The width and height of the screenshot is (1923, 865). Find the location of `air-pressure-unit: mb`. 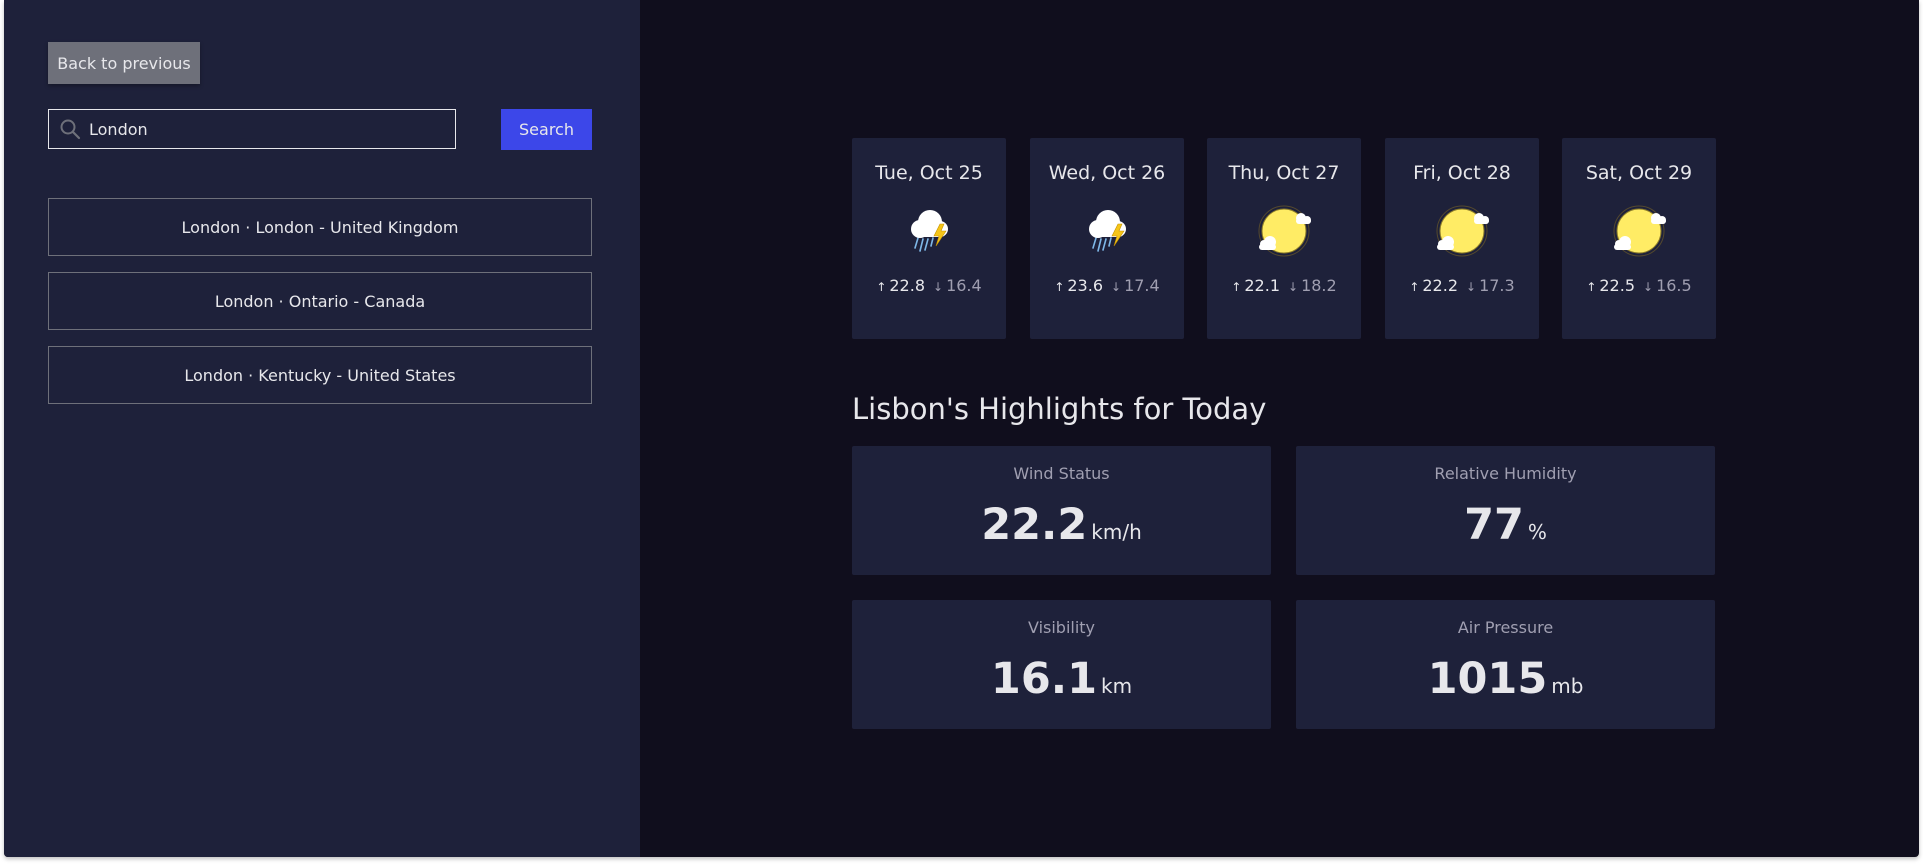

air-pressure-unit: mb is located at coordinates (1567, 686).